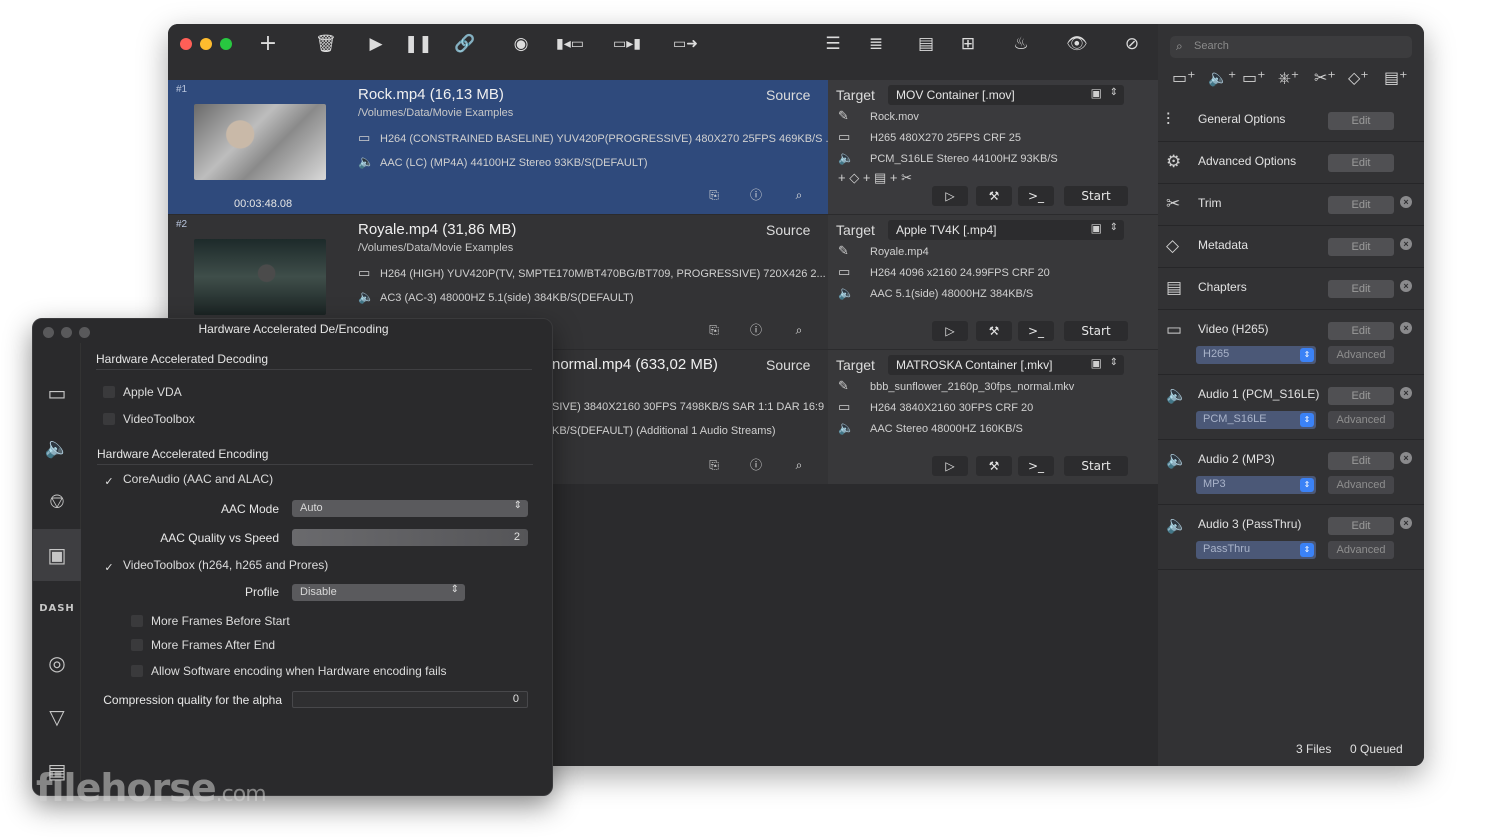 Image resolution: width=1500 pixels, height=838 pixels. I want to click on videotoolbox-encode-checkbox: ✓ VideoToolbox (h264, h265 and Prores), so click(215, 566).